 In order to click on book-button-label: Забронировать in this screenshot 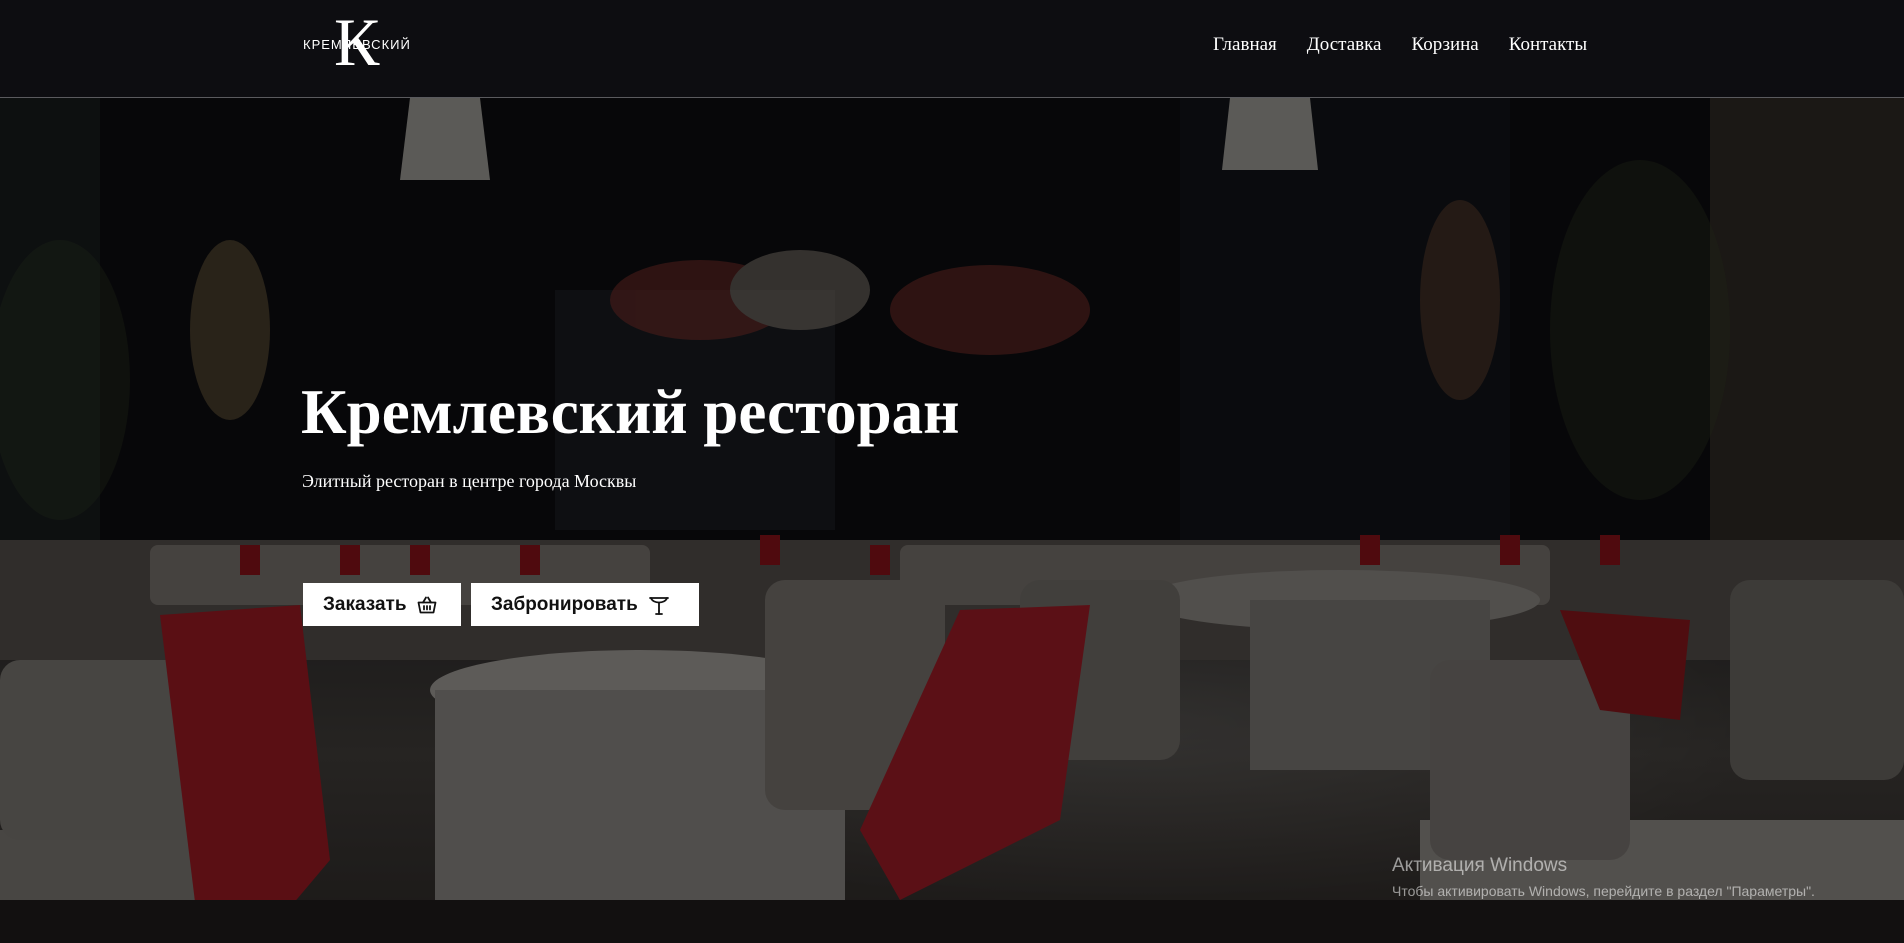, I will do `click(564, 604)`.